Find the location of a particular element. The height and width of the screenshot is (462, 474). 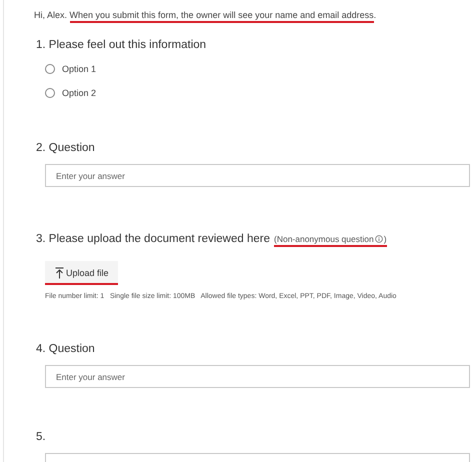

question-title: 1. Please feel out this information is located at coordinates (121, 45).